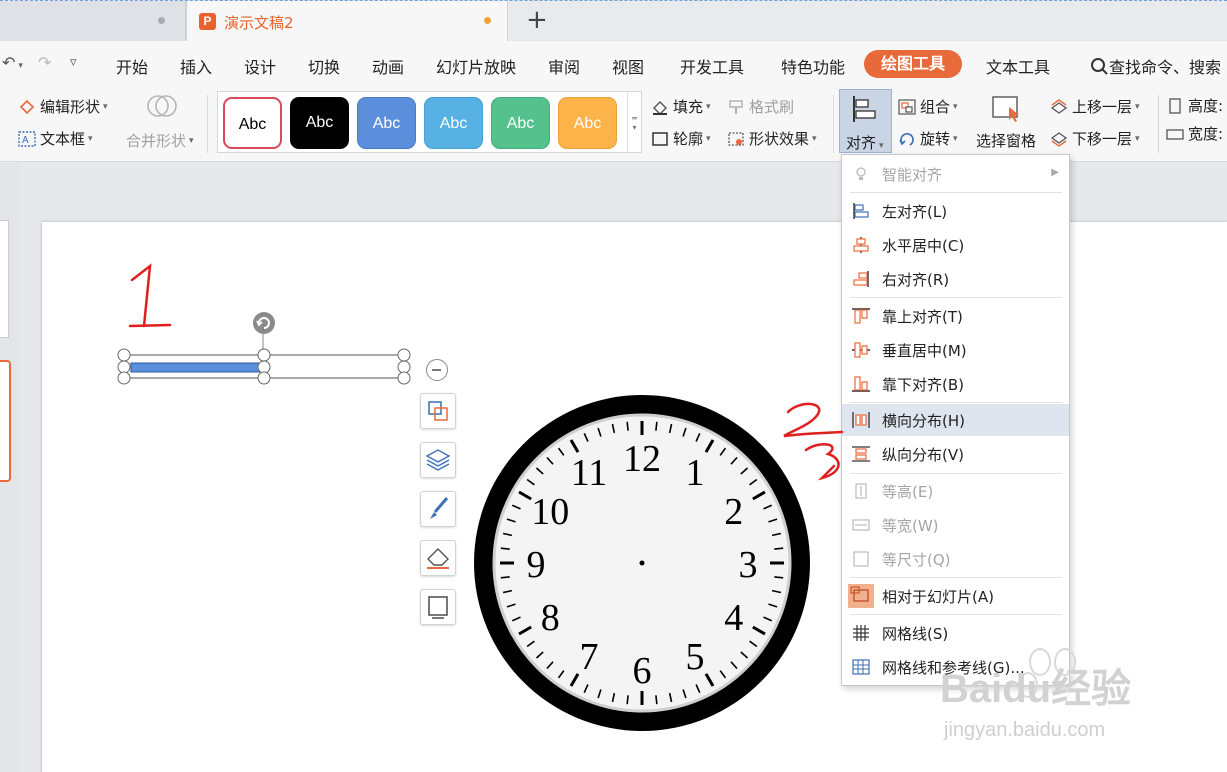 The width and height of the screenshot is (1227, 772). I want to click on gridlines-icon, so click(861, 633).